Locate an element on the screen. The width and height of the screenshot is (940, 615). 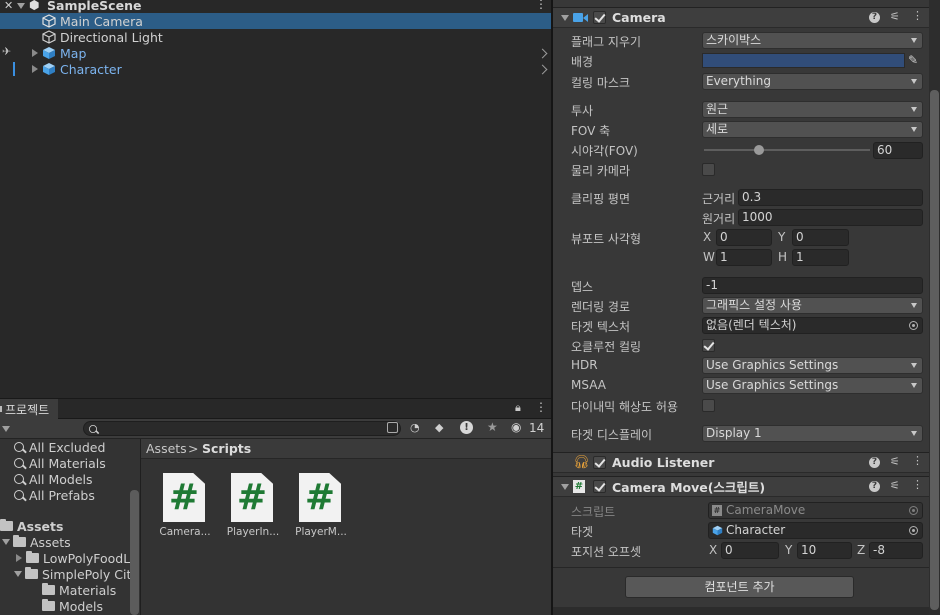
occlusion-culling-checkbox is located at coordinates (708, 345).